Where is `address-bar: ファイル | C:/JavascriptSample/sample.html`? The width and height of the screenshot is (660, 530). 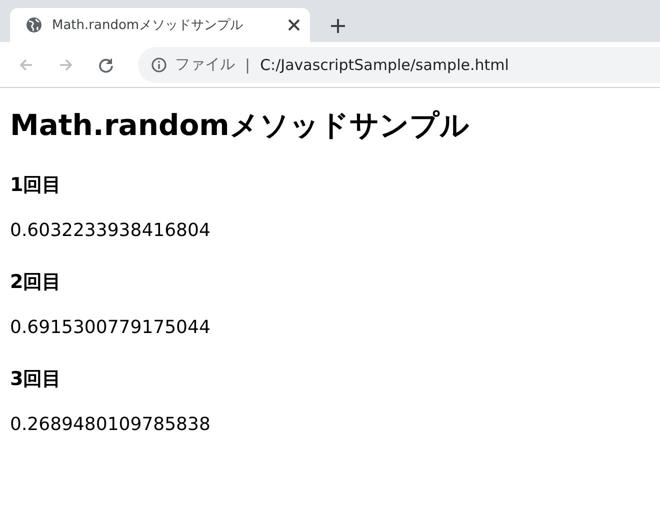
address-bar: ファイル | C:/JavascriptSample/sample.html is located at coordinates (399, 64).